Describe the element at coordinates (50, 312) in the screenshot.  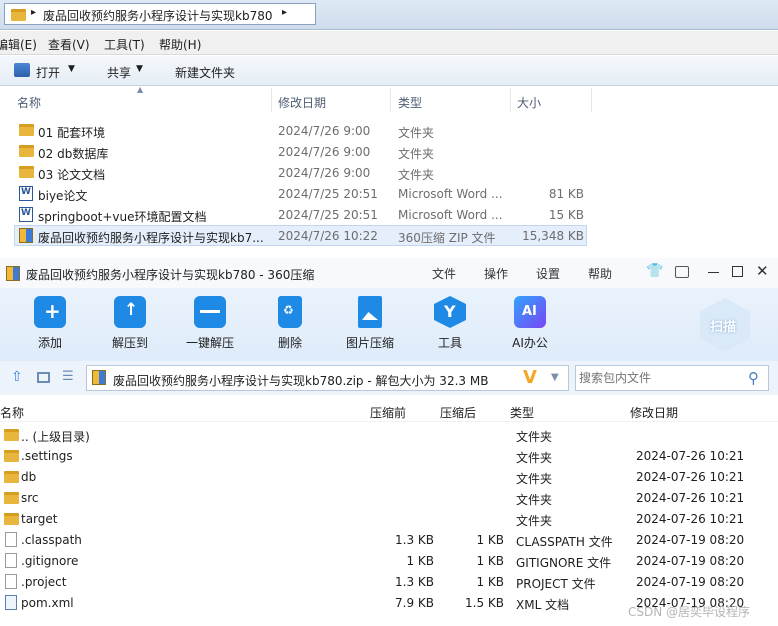
I see `add-icon: +` at that location.